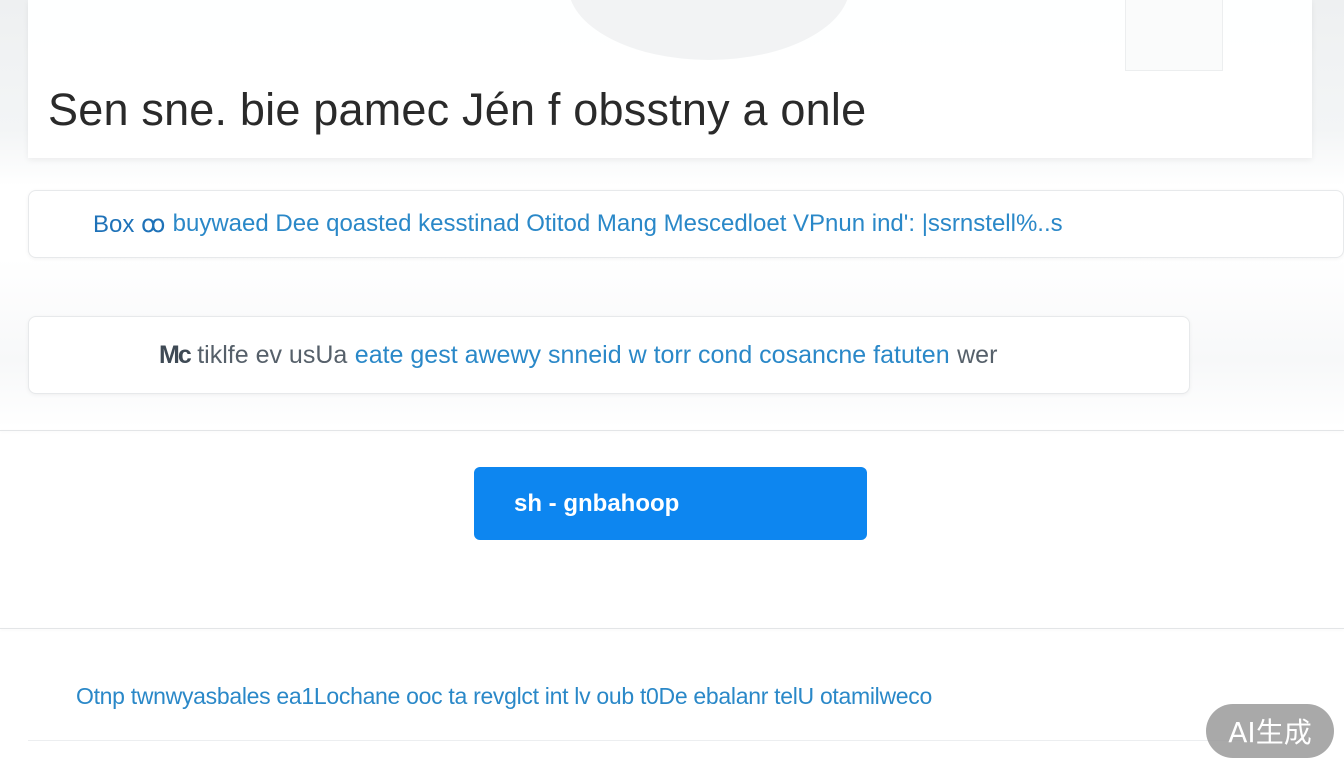 The width and height of the screenshot is (1344, 768). Describe the element at coordinates (670, 503) in the screenshot. I see `primary-button: sh - gnbahoop` at that location.